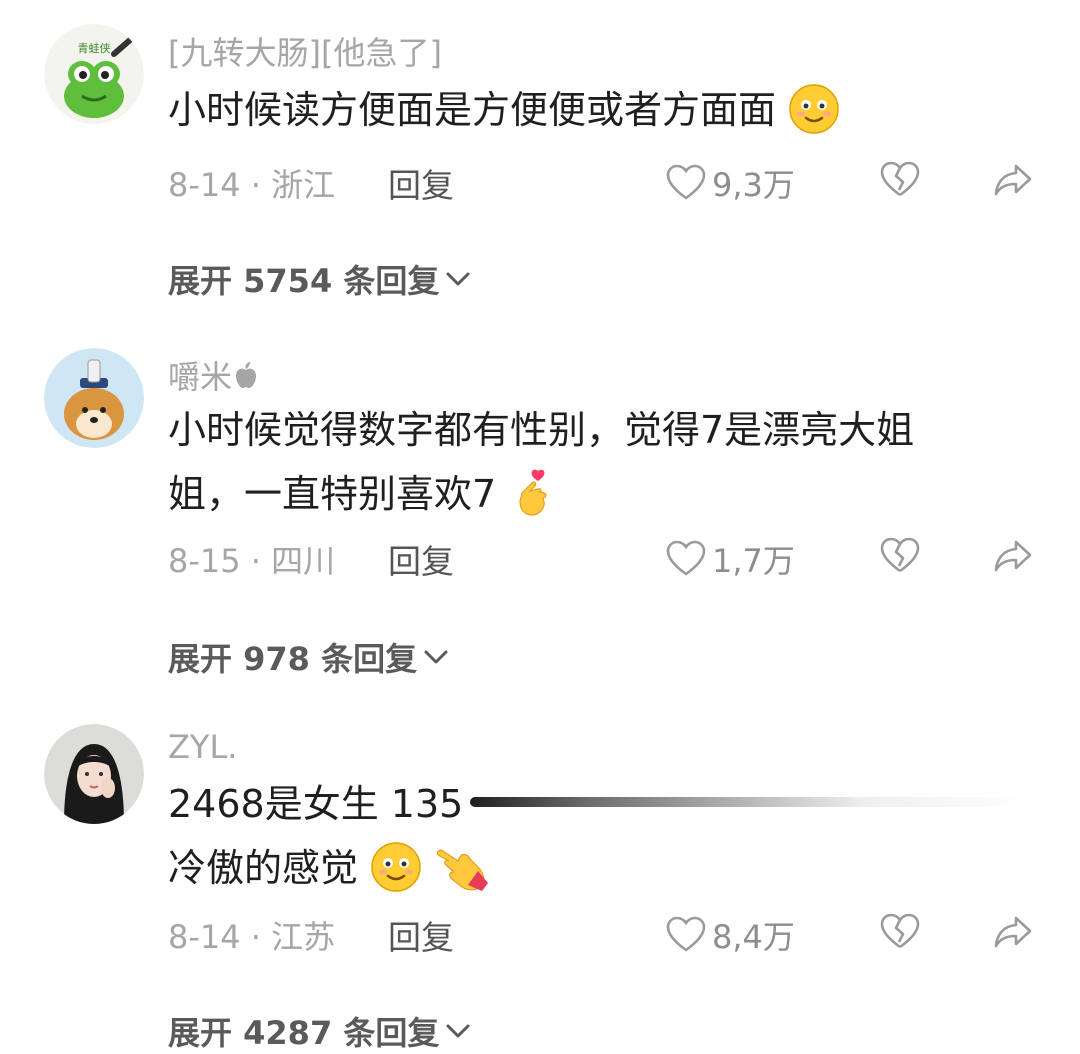  What do you see at coordinates (753, 561) in the screenshot?
I see `like-count: 1,7万` at bounding box center [753, 561].